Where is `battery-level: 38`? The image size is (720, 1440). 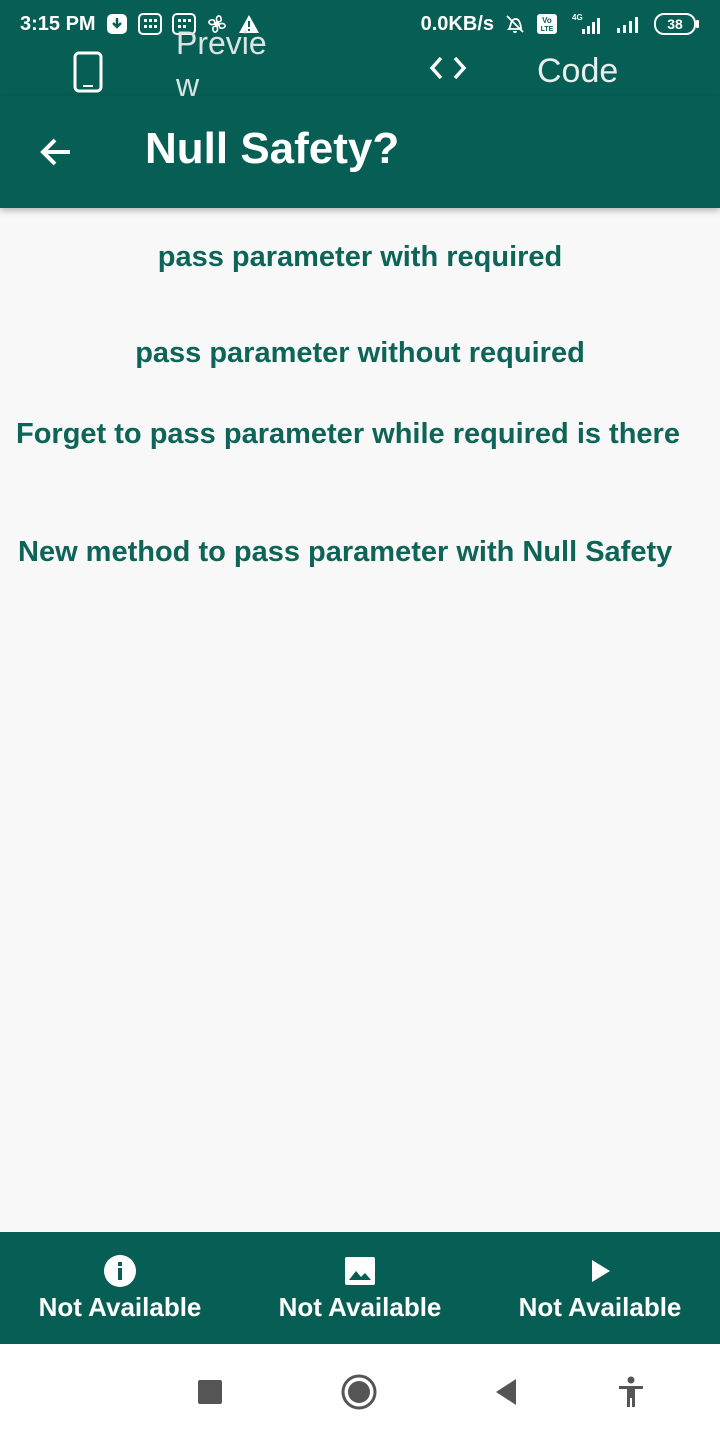 battery-level: 38 is located at coordinates (675, 24).